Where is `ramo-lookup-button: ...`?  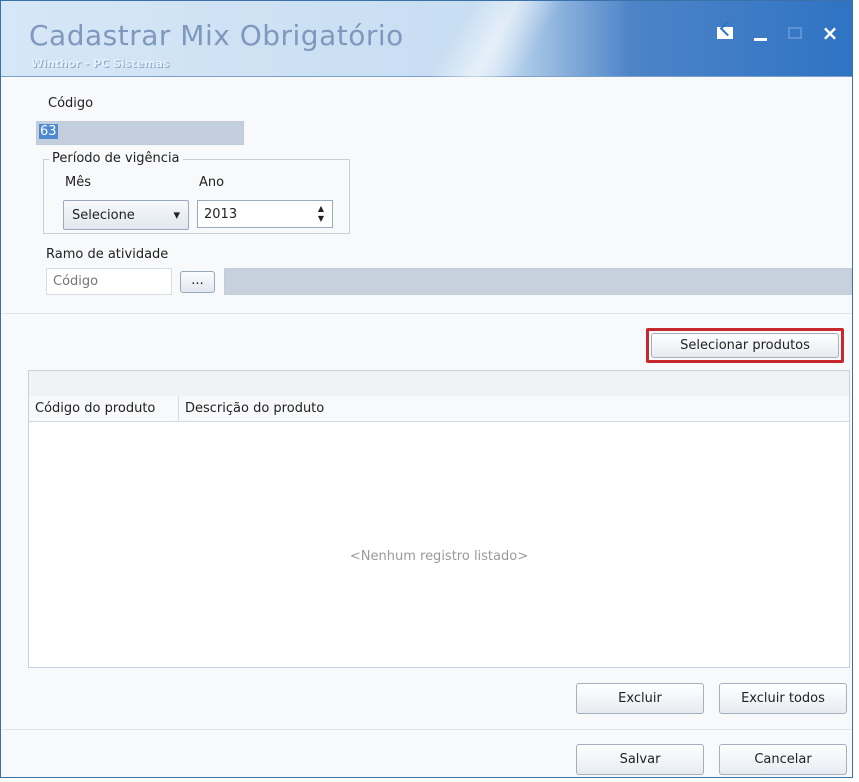
ramo-lookup-button: ... is located at coordinates (197, 282).